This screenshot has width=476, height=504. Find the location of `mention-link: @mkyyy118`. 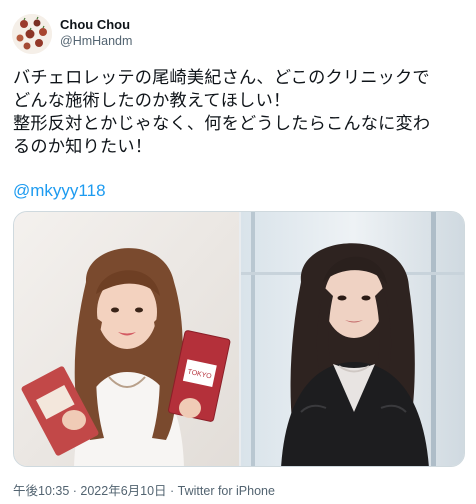

mention-link: @mkyyy118 is located at coordinates (59, 190).